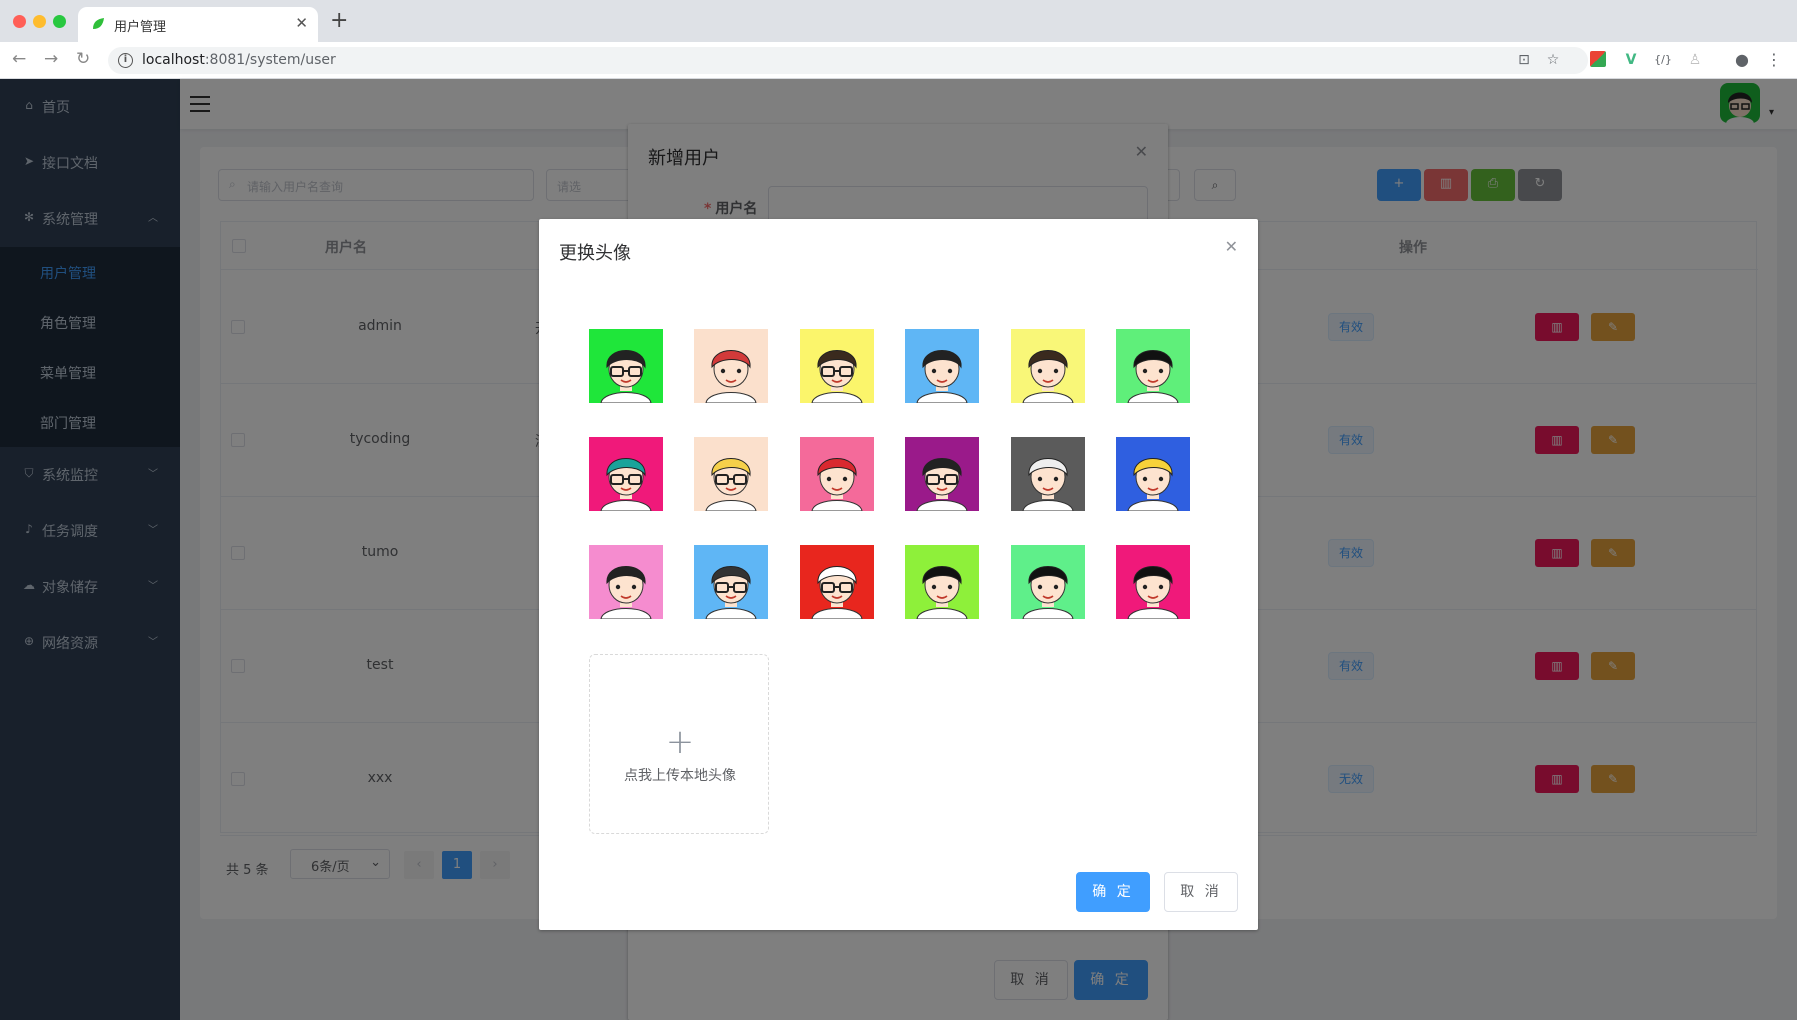  What do you see at coordinates (339, 21) in the screenshot?
I see `new-tab-button: +` at bounding box center [339, 21].